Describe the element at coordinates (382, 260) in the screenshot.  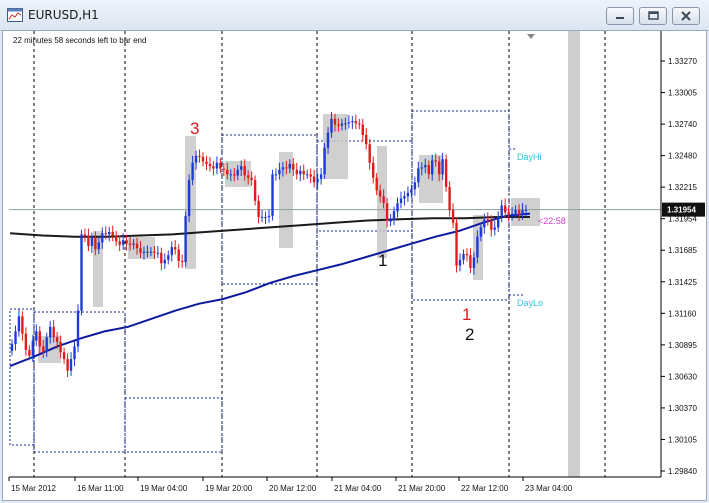
I see `wave-label-1-black: 1` at that location.